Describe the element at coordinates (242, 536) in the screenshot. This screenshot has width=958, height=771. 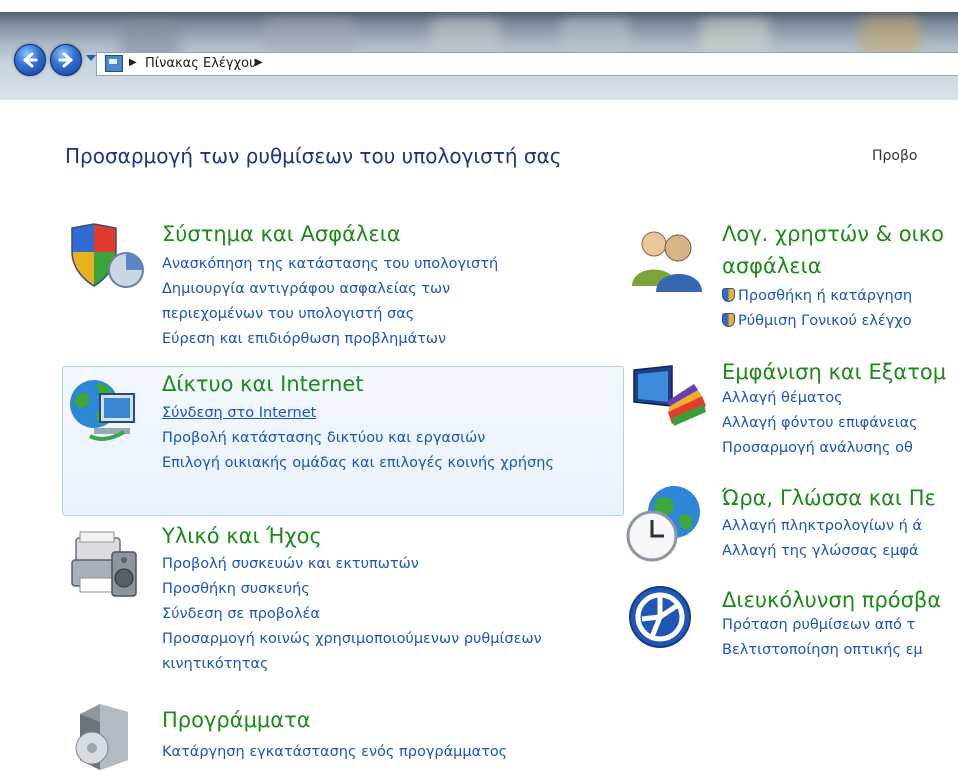
I see `category-title-hardware-sound: Υλικό και Ήχος` at that location.